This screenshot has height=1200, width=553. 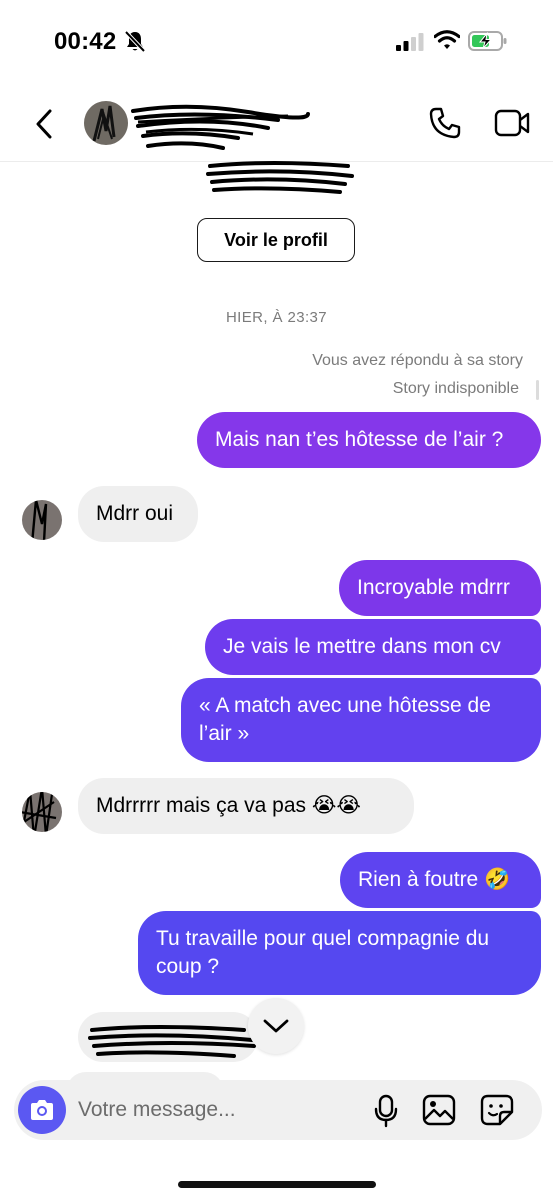 What do you see at coordinates (361, 720) in the screenshot?
I see `sent-message: « A match avec une hôtesse de l’air »` at bounding box center [361, 720].